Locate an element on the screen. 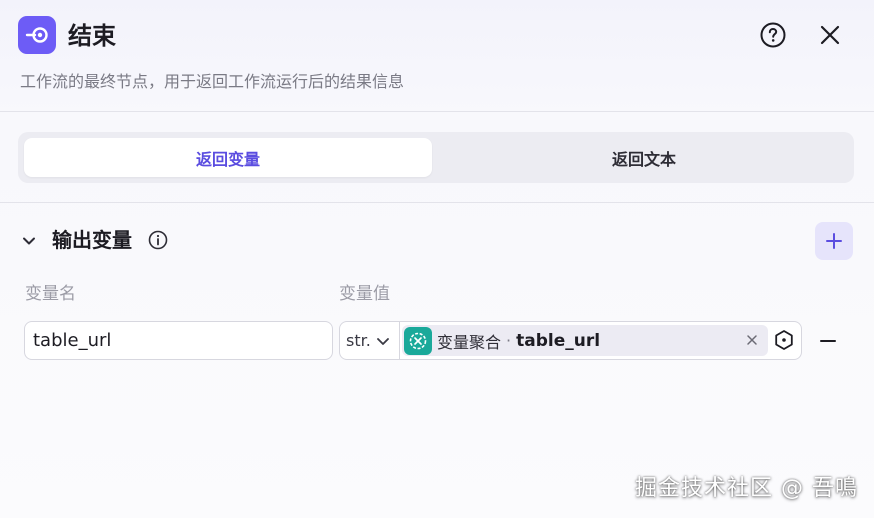 The width and height of the screenshot is (874, 518). watermark: 掘金技术社区 @ 吾鳴 is located at coordinates (746, 488).